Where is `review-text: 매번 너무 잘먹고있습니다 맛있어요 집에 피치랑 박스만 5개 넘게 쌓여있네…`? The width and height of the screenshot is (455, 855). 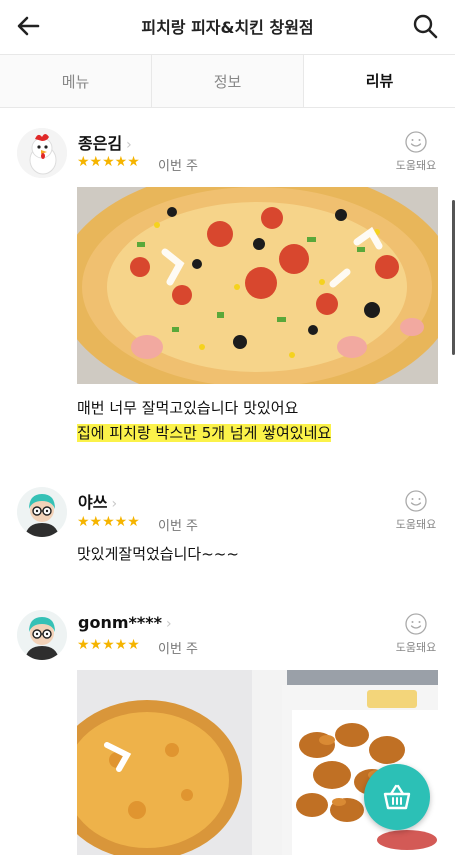 review-text: 매번 너무 잘먹고있습니다 맛있어요 집에 피치랑 박스만 5개 넘게 쌓여있네… is located at coordinates (204, 421).